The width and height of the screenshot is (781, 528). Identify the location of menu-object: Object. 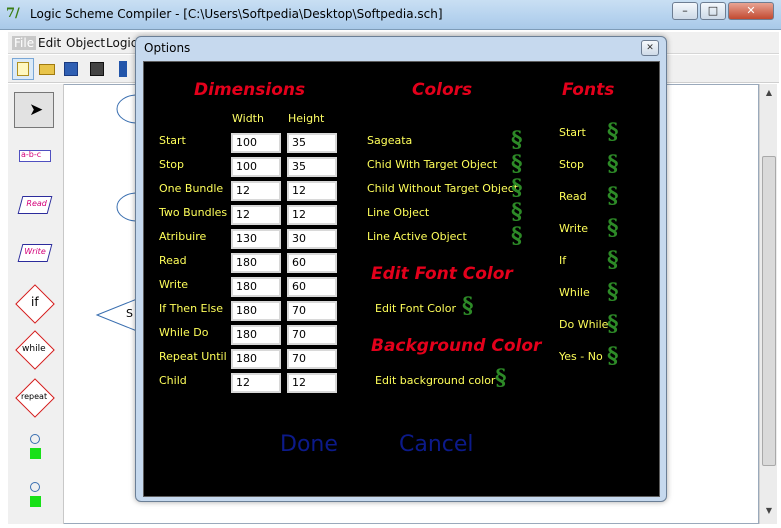
(85, 43).